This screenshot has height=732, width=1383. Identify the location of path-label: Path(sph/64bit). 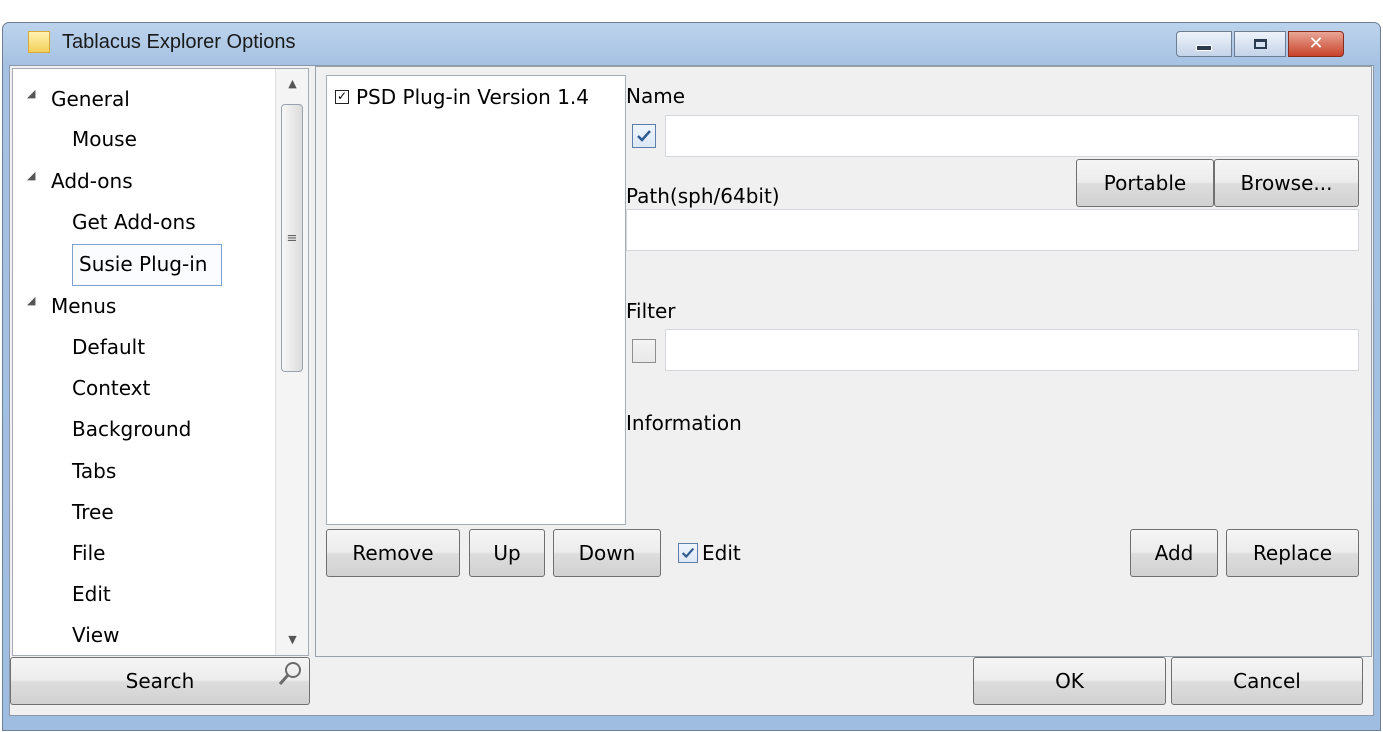
(703, 196).